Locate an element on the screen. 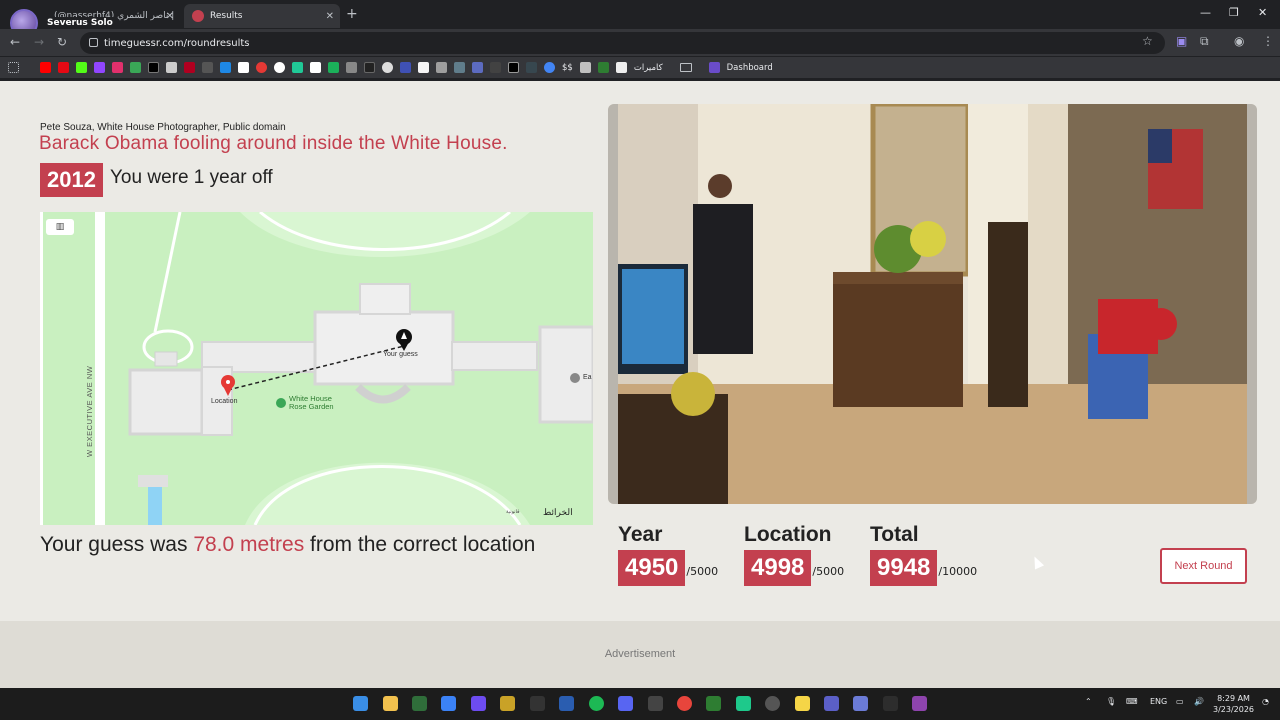 The width and height of the screenshot is (1280, 720). tab-results: Results ✕ is located at coordinates (262, 16).